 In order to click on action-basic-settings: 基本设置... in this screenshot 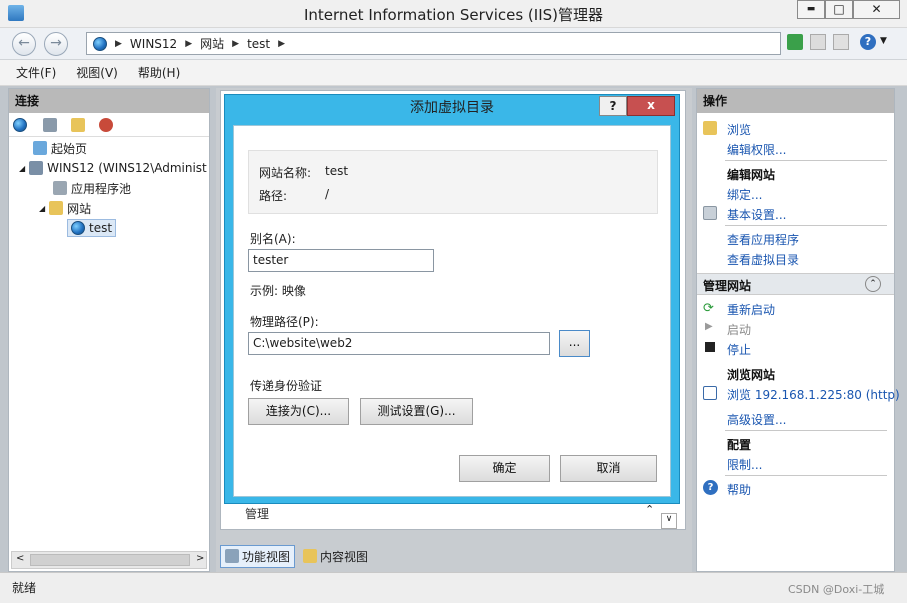, I will do `click(756, 214)`.